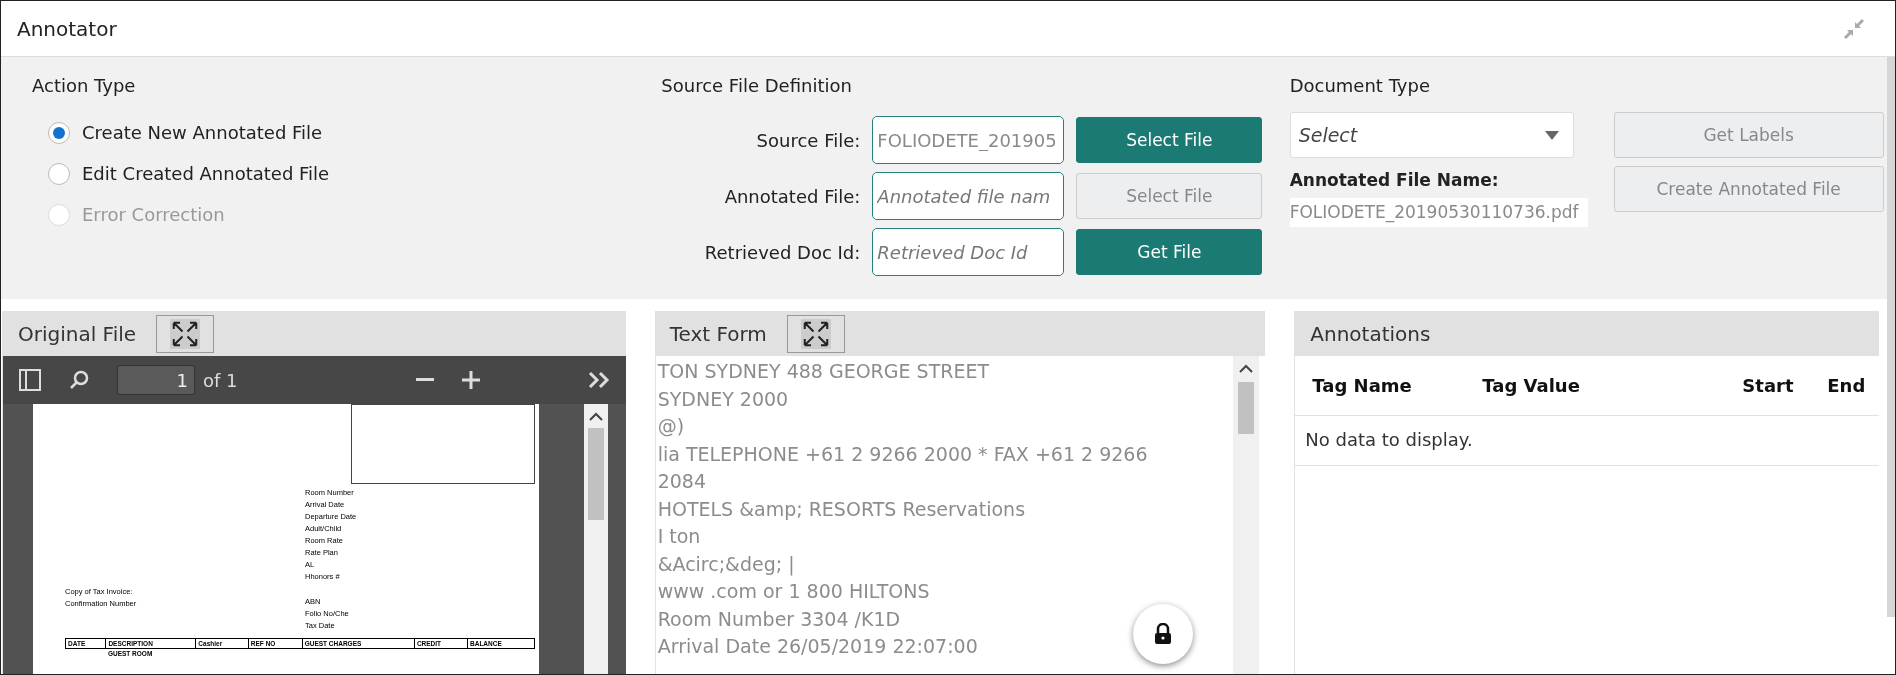 The width and height of the screenshot is (1896, 675). I want to click on column-header: Tag Value, so click(1531, 385).